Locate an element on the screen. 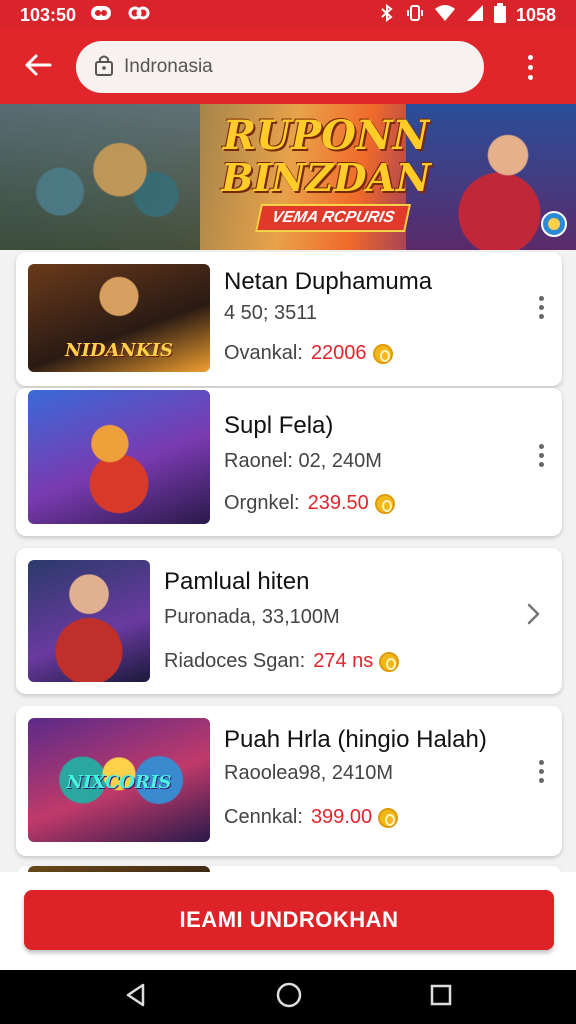 The width and height of the screenshot is (576, 1024). status-bar: 103:50 1058 is located at coordinates (288, 15).